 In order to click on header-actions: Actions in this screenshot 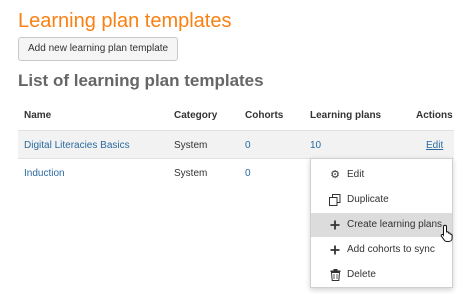, I will do `click(434, 115)`.